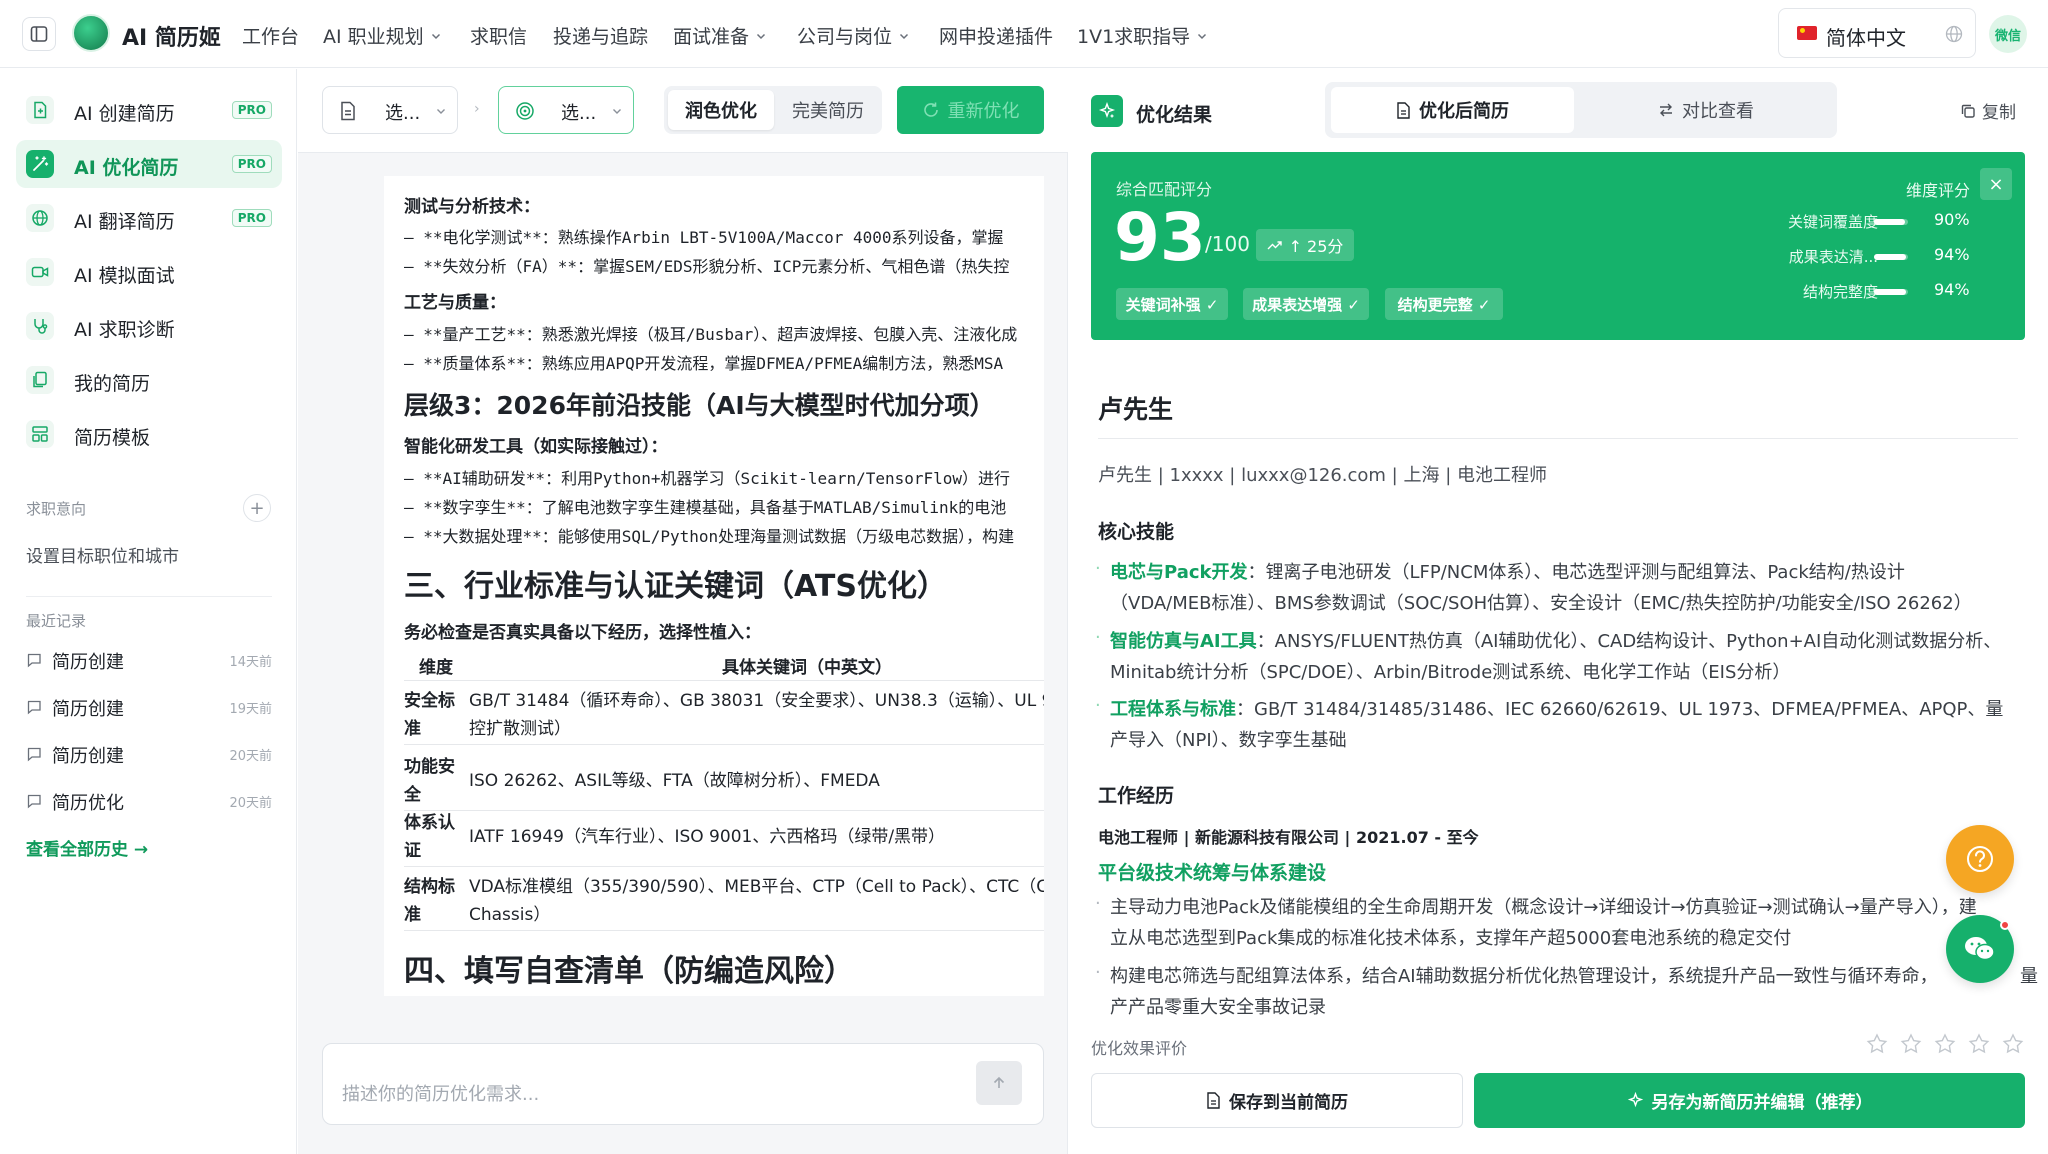  What do you see at coordinates (1832, 222) in the screenshot?
I see `dimension-label: 关键词覆盖度` at bounding box center [1832, 222].